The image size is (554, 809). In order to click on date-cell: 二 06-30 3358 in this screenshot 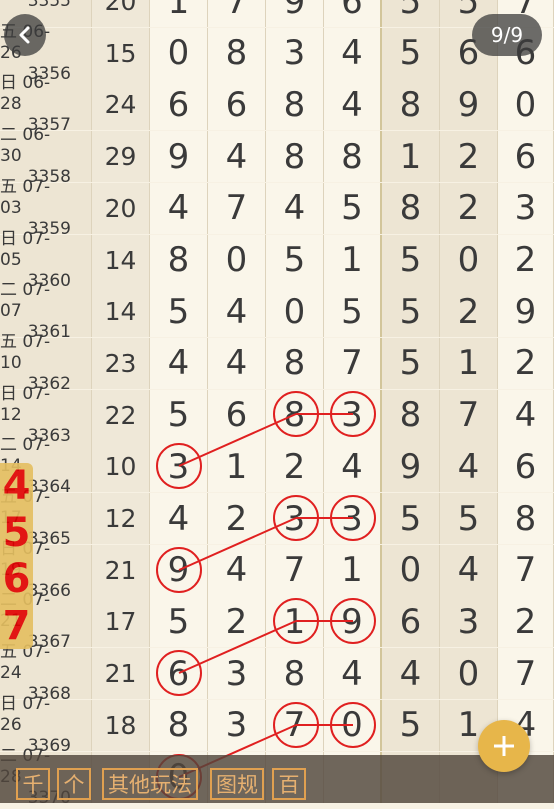, I will do `click(46, 156)`.